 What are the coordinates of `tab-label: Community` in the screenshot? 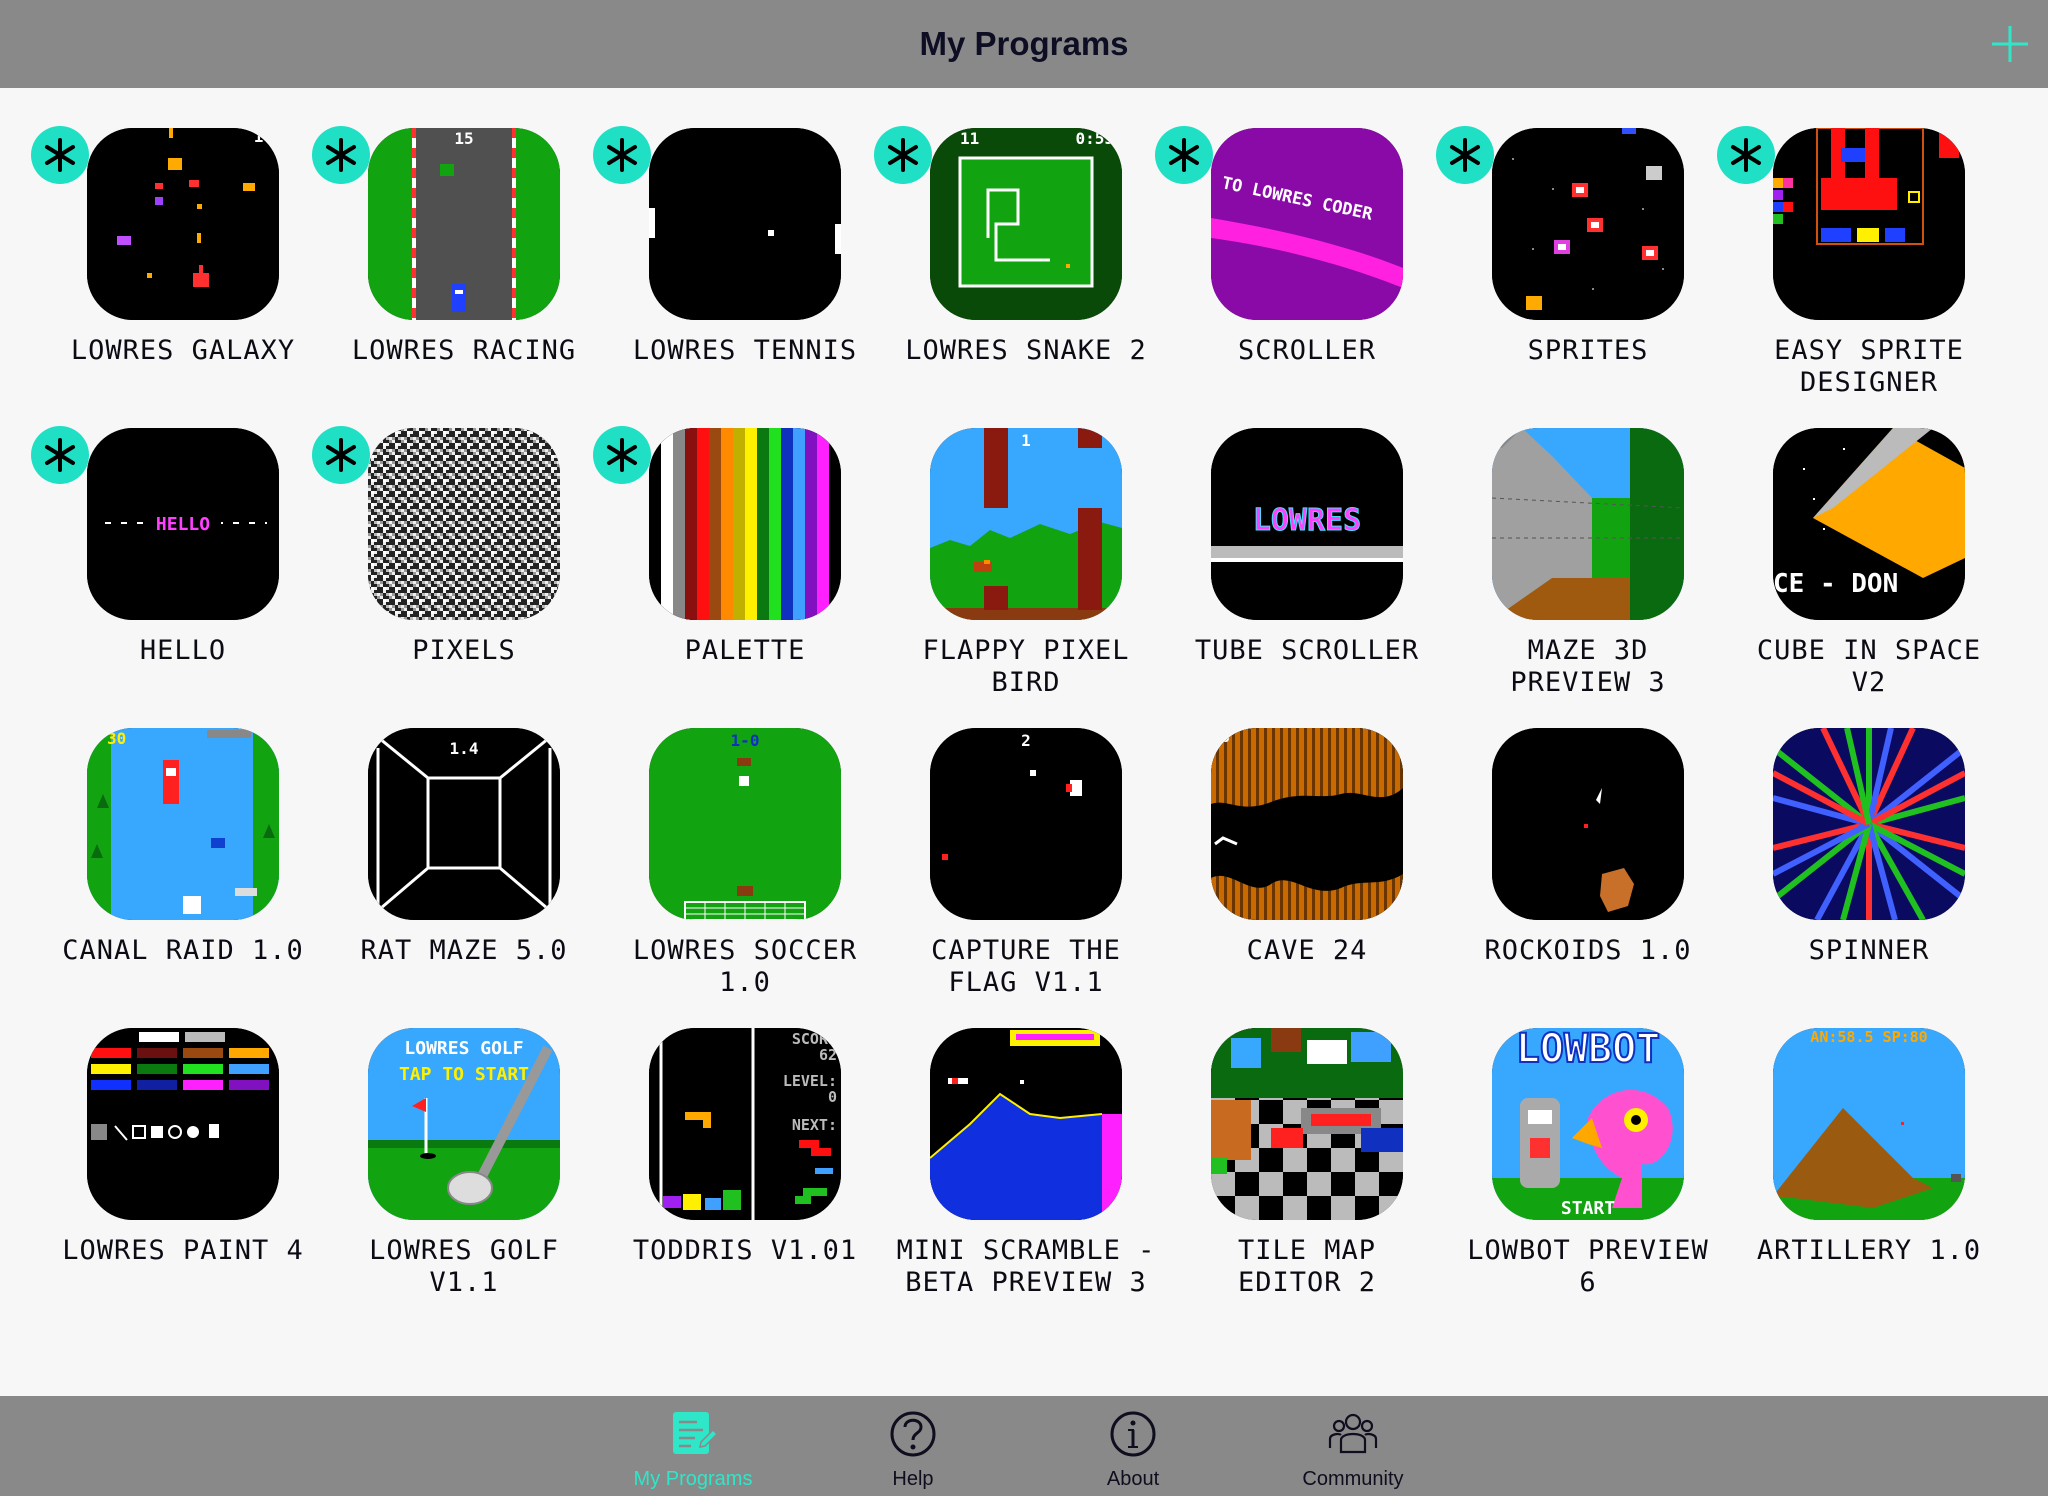 It's located at (1353, 1479).